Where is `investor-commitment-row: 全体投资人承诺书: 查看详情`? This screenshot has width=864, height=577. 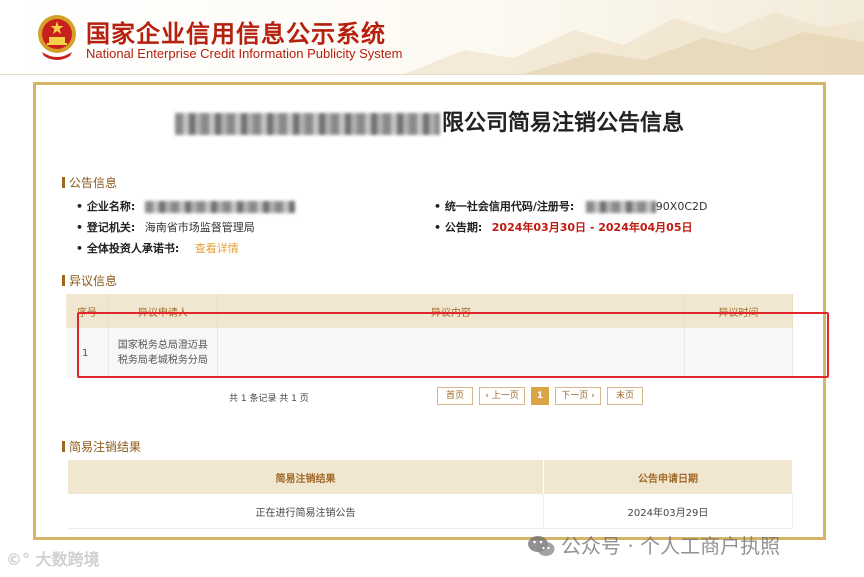
investor-commitment-row: 全体投资人承诺书: 查看详情 is located at coordinates (157, 248).